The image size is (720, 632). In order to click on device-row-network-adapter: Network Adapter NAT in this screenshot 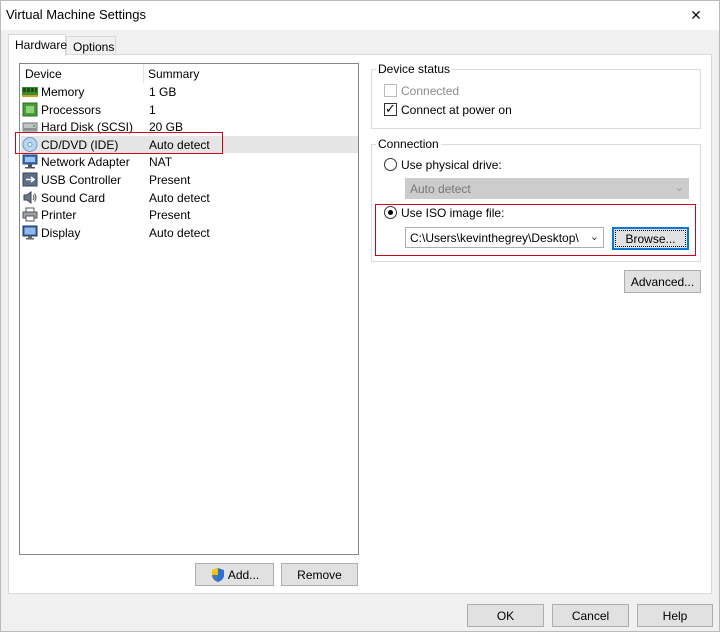, I will do `click(189, 162)`.